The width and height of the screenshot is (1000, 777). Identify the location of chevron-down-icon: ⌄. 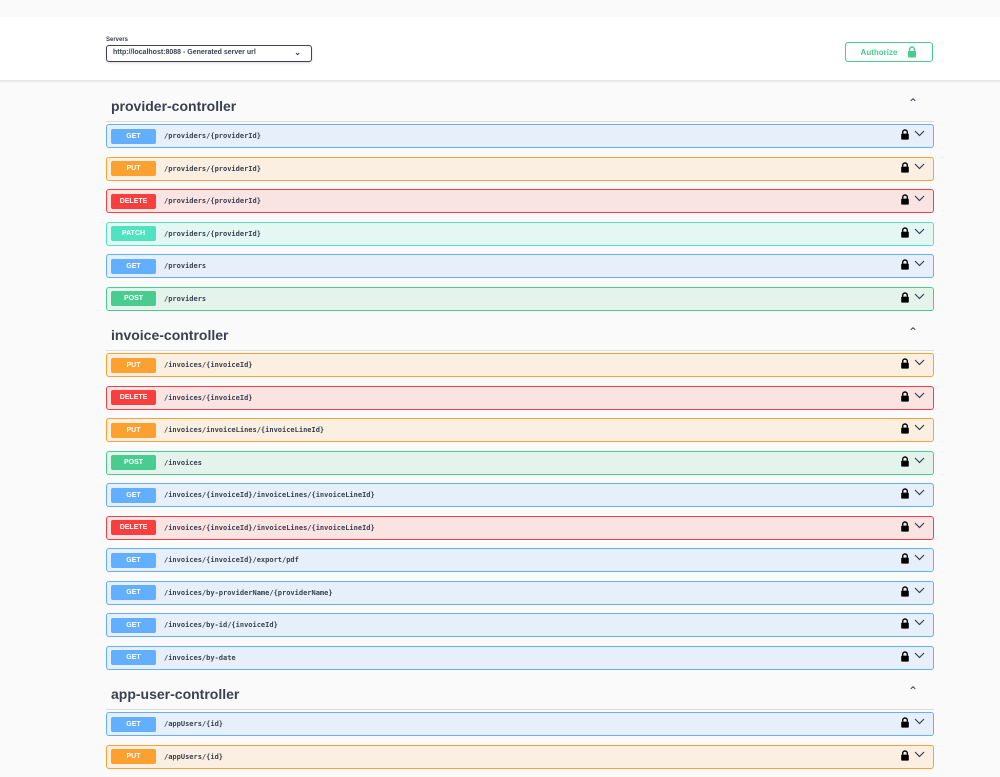
(297, 52).